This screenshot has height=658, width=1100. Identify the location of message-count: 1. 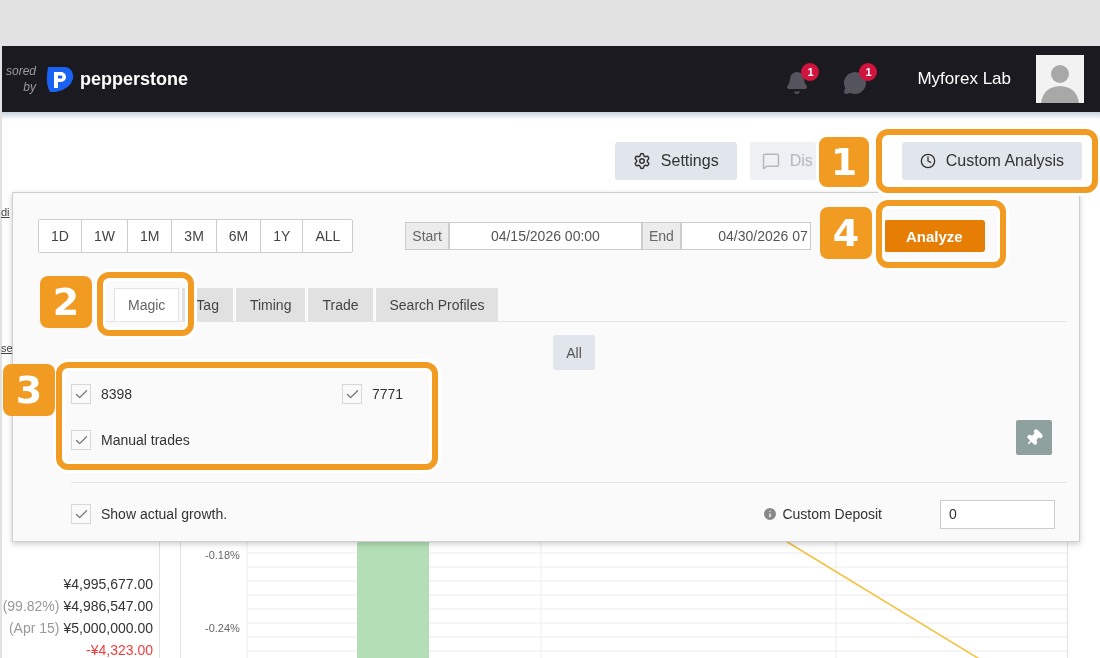
(868, 72).